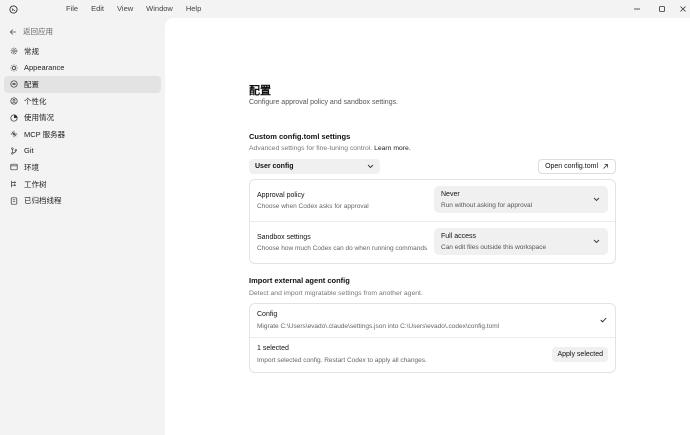  Describe the element at coordinates (35, 101) in the screenshot. I see `sidebar-item-label: 个性化` at that location.